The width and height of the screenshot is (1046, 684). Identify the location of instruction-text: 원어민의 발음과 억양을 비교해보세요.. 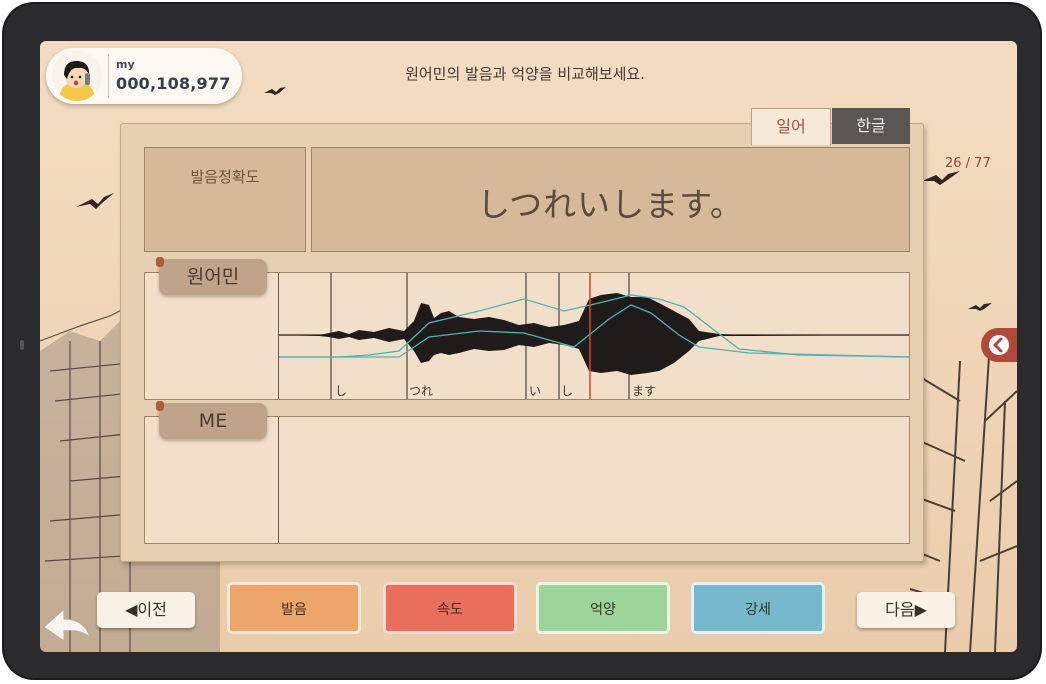
(525, 74).